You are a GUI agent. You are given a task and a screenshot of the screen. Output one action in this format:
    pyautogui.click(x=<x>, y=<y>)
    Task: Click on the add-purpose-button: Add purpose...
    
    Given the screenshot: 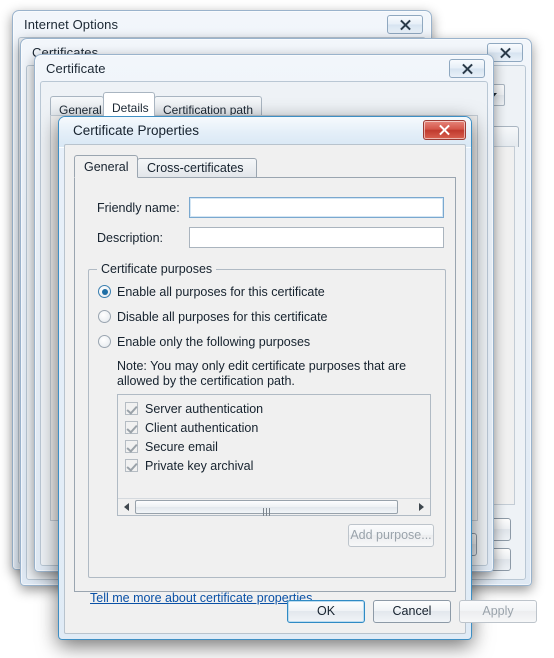 What is the action you would take?
    pyautogui.click(x=391, y=535)
    